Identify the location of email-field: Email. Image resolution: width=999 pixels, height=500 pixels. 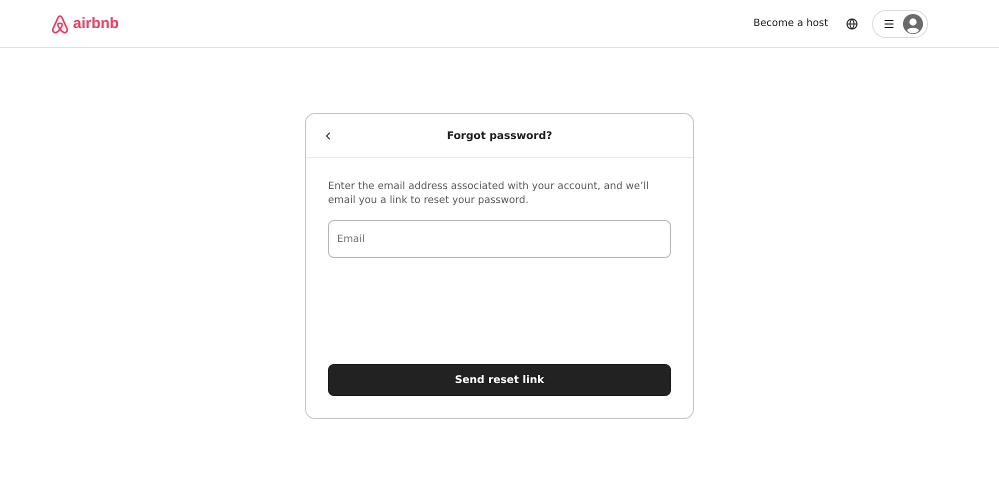
(499, 239).